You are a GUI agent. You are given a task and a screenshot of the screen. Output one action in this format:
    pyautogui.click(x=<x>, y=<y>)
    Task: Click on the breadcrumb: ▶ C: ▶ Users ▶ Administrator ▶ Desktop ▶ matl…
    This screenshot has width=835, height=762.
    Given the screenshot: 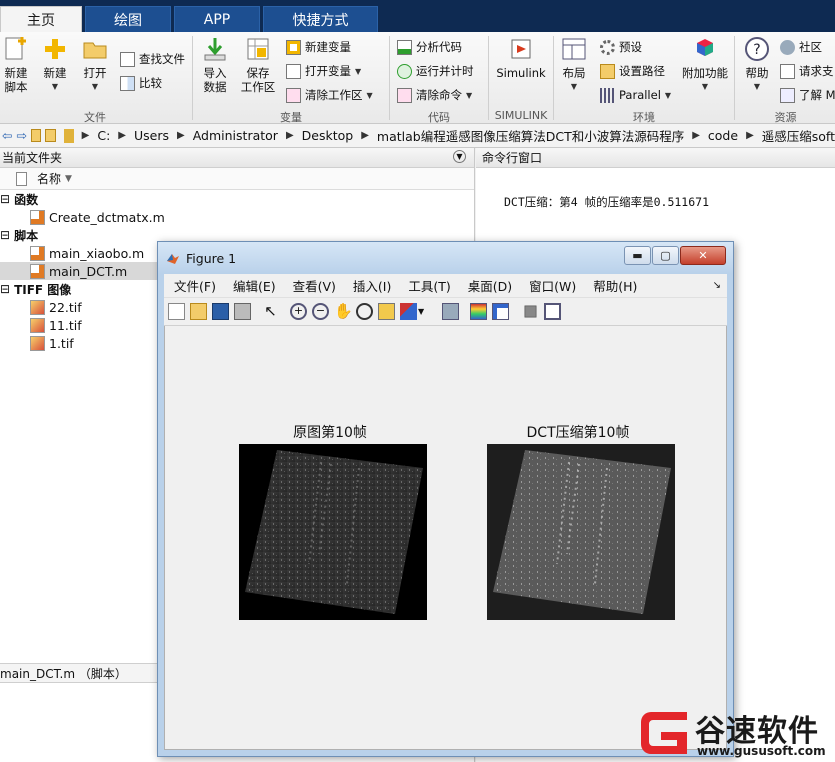 What is the action you would take?
    pyautogui.click(x=454, y=135)
    